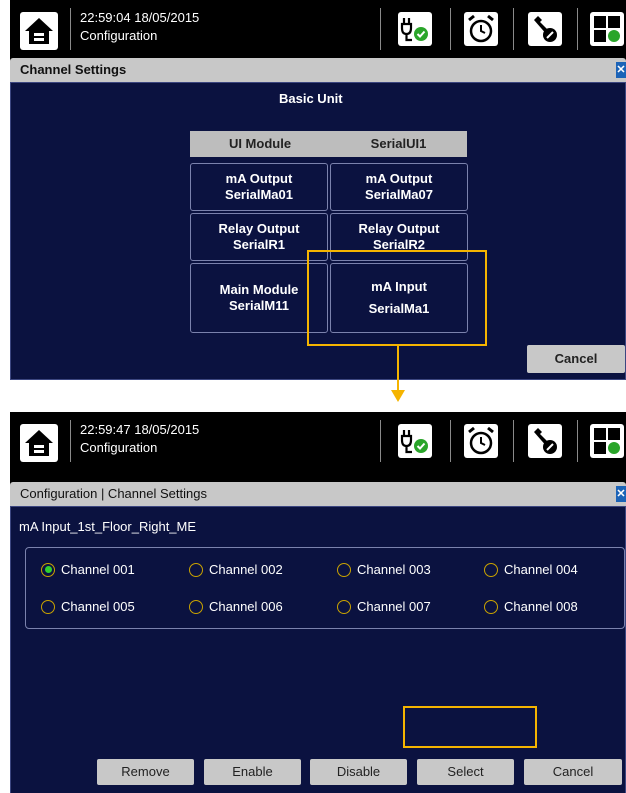  Describe the element at coordinates (259, 305) in the screenshot. I see `cell-line2: SerialM11` at that location.